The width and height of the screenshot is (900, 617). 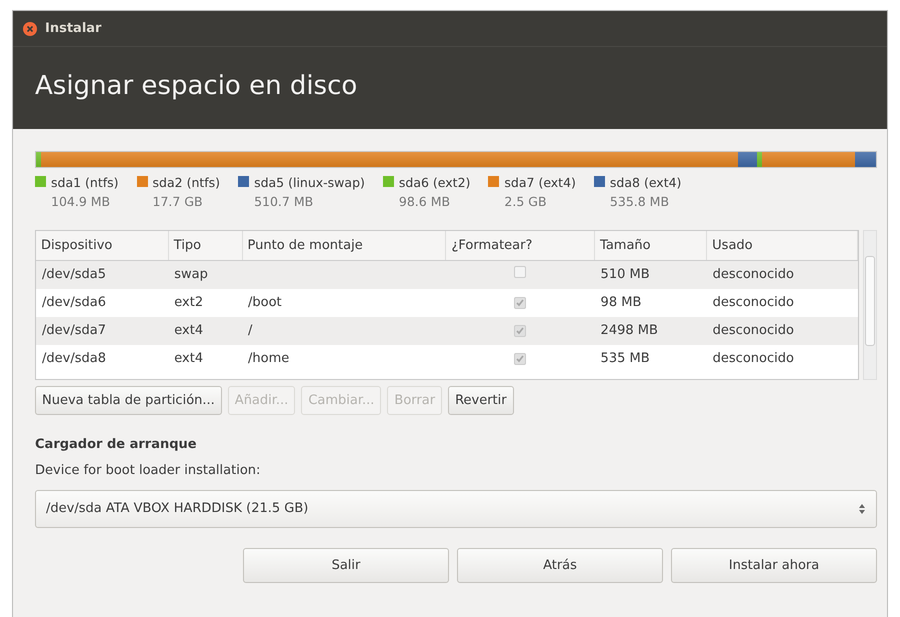 What do you see at coordinates (650, 302) in the screenshot?
I see `table-cell: 98 MB` at bounding box center [650, 302].